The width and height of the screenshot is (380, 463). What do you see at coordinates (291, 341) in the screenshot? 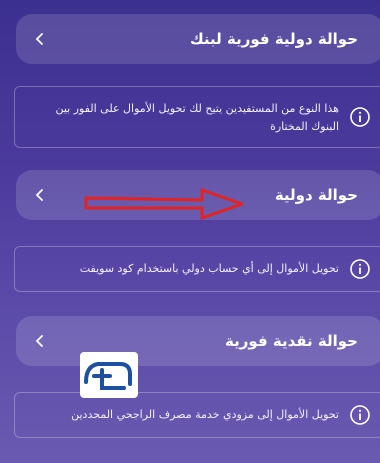
I see `section-title: حوالة نقدية فورية` at bounding box center [291, 341].